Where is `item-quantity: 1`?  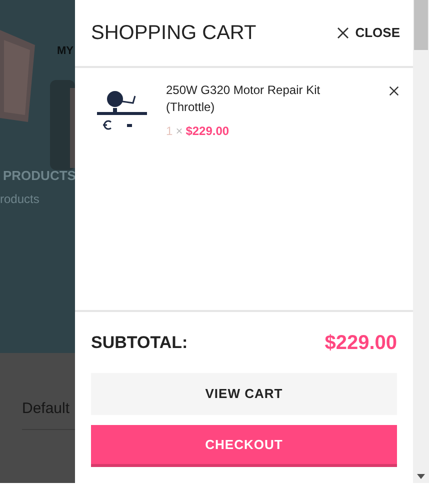 item-quantity: 1 is located at coordinates (169, 131).